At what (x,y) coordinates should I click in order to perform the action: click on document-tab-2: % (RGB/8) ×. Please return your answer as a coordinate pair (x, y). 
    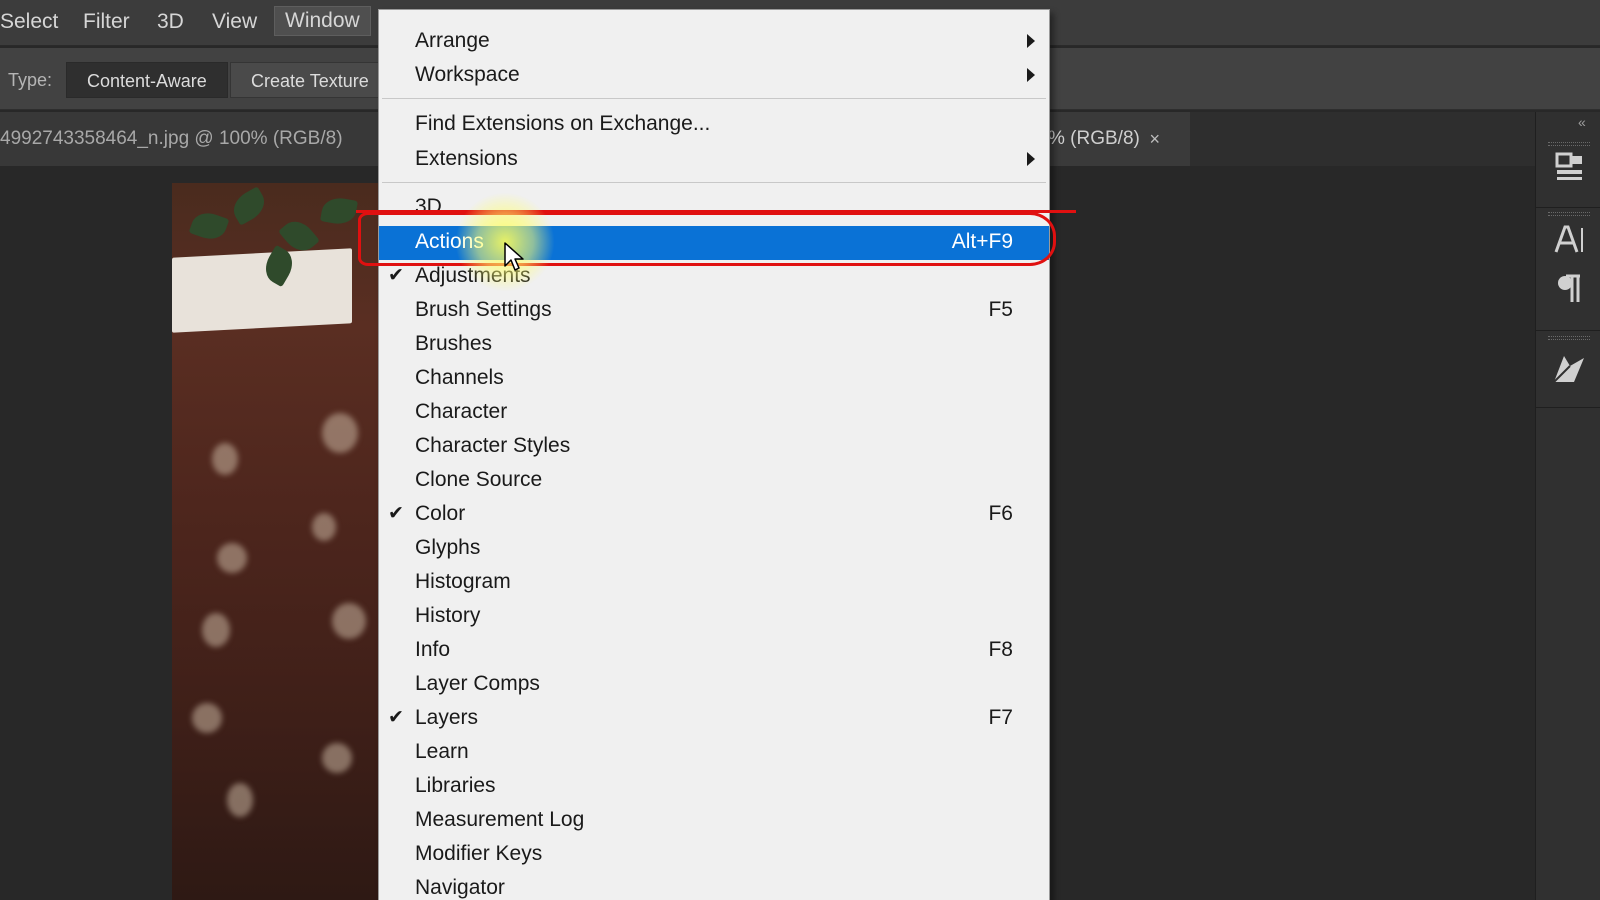
    Looking at the image, I should click on (1110, 139).